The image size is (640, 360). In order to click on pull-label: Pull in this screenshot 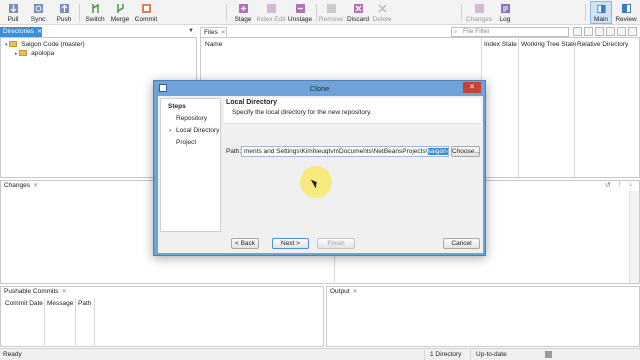, I will do `click(13, 19)`.